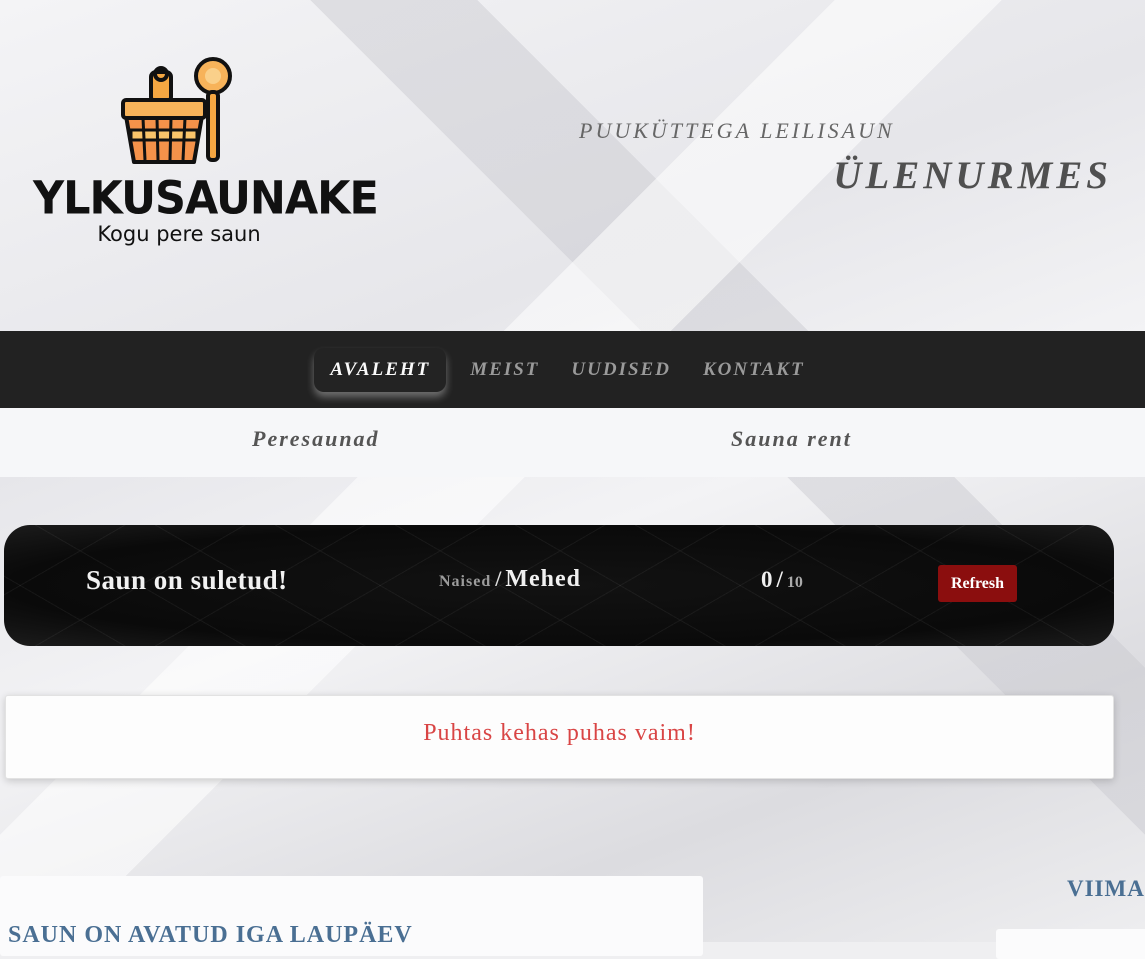 This screenshot has width=1145, height=959. I want to click on site-location: ÜLENURMES, so click(972, 175).